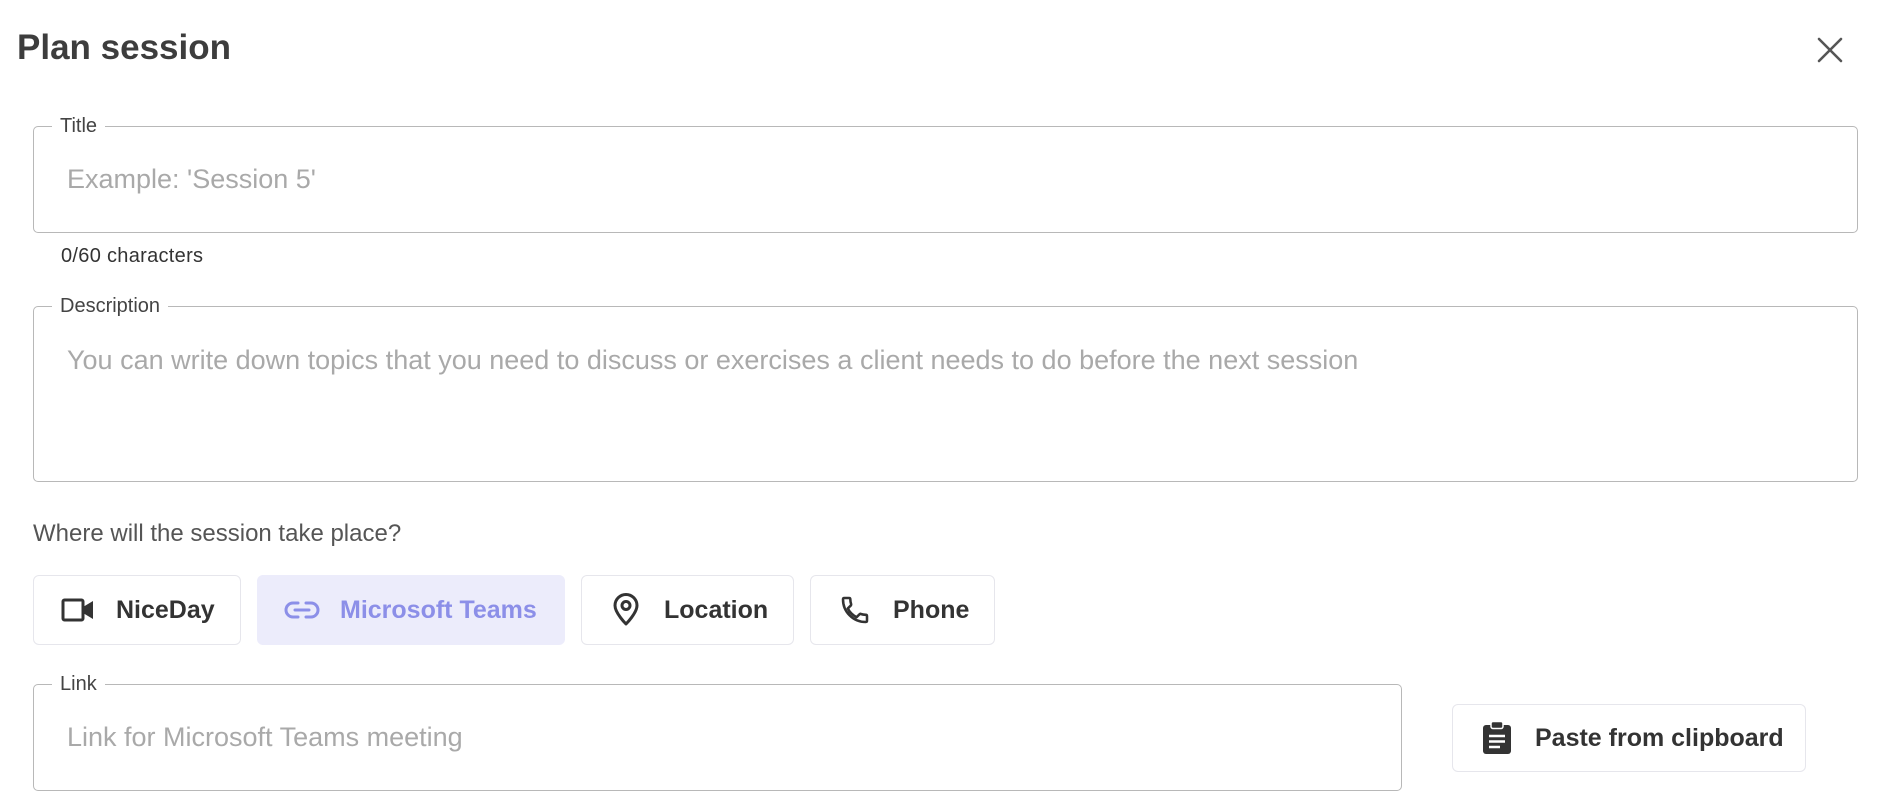  I want to click on description-field-label: Description, so click(110, 306).